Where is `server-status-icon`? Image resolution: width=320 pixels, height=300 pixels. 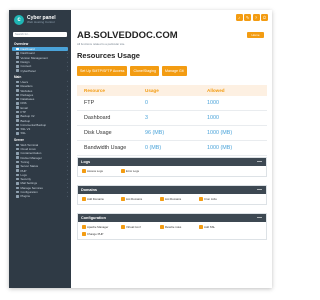 server-status-icon is located at coordinates (17, 166).